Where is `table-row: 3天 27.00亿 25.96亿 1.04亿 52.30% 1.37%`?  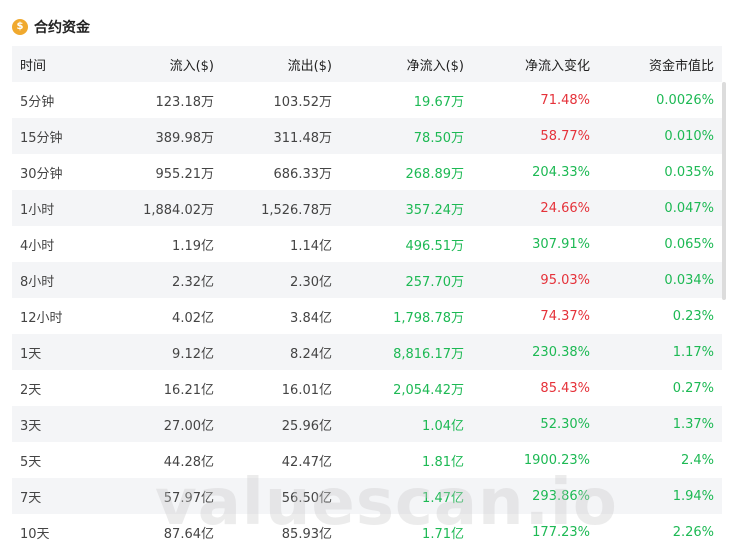
table-row: 3天 27.00亿 25.96亿 1.04亿 52.30% 1.37% is located at coordinates (367, 424).